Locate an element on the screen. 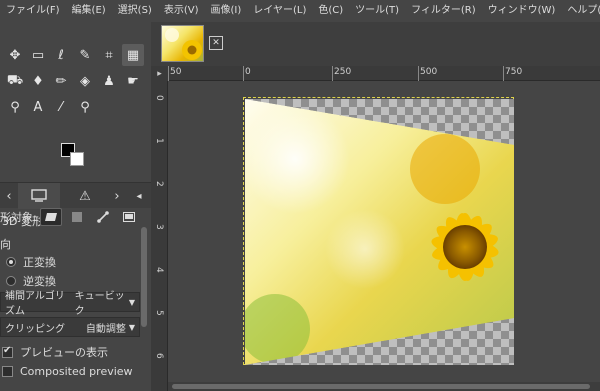 Image resolution: width=600 pixels, height=391 pixels. show-preview-label: プレビューの表示 is located at coordinates (64, 352).